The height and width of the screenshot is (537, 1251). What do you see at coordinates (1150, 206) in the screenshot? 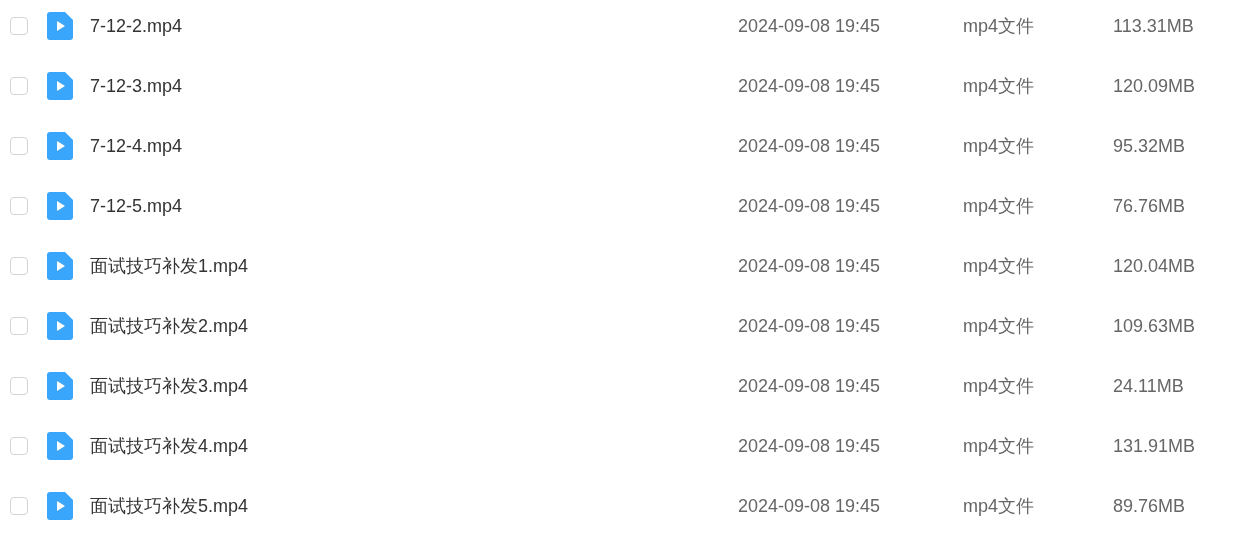
I see `file-size: 76.76MB` at bounding box center [1150, 206].